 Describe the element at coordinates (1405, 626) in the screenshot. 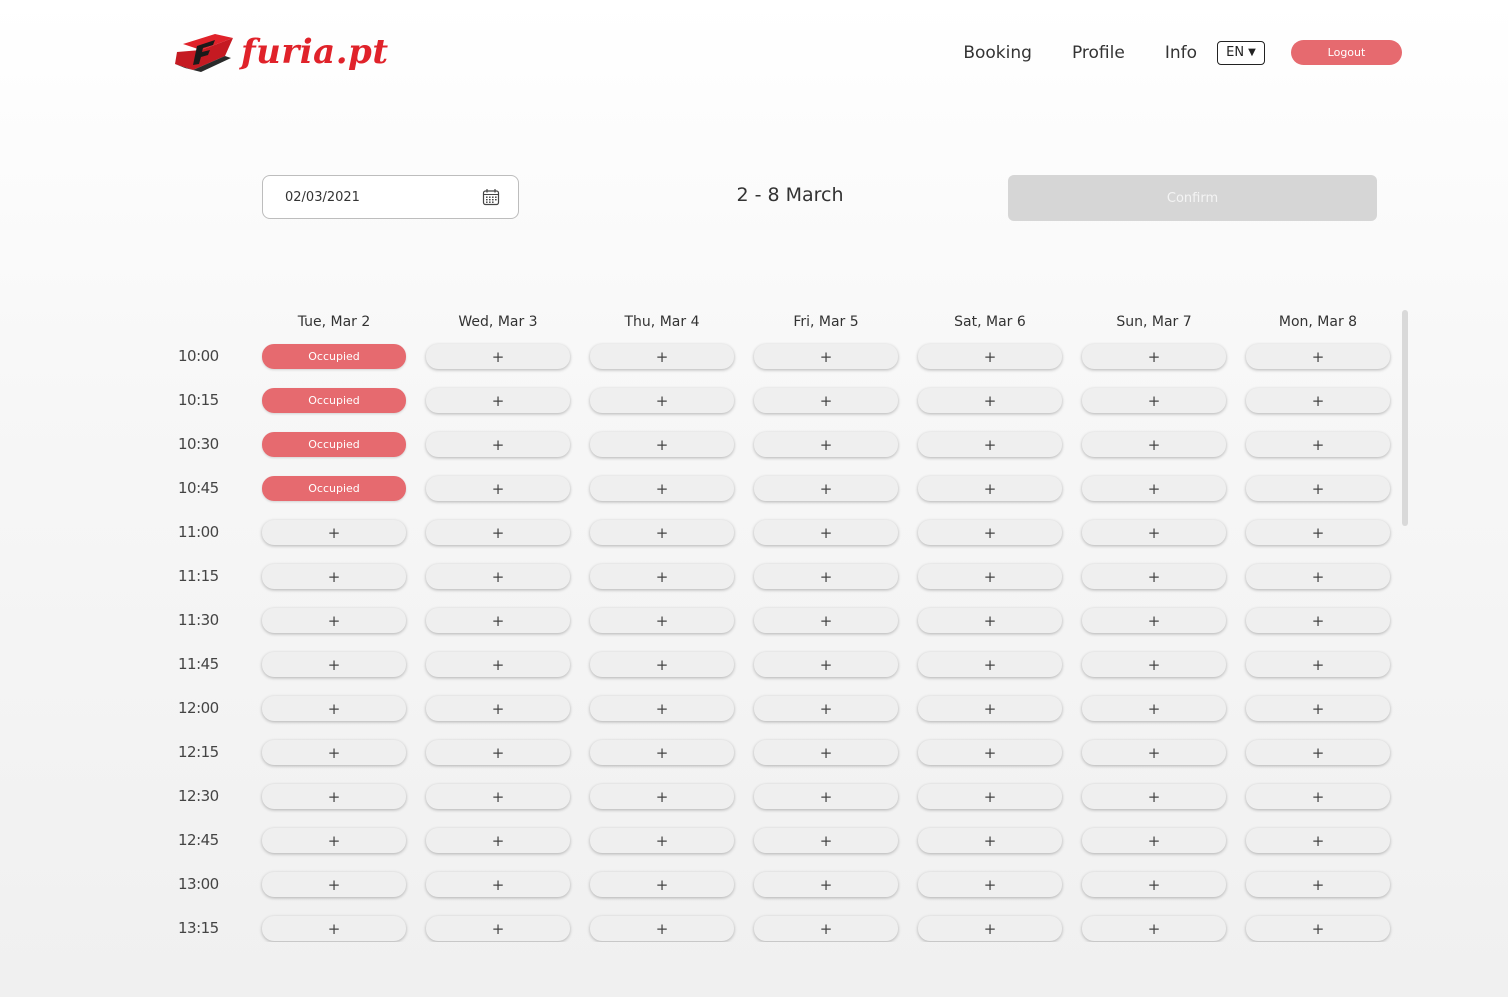

I see `schedule-scrollbar` at that location.